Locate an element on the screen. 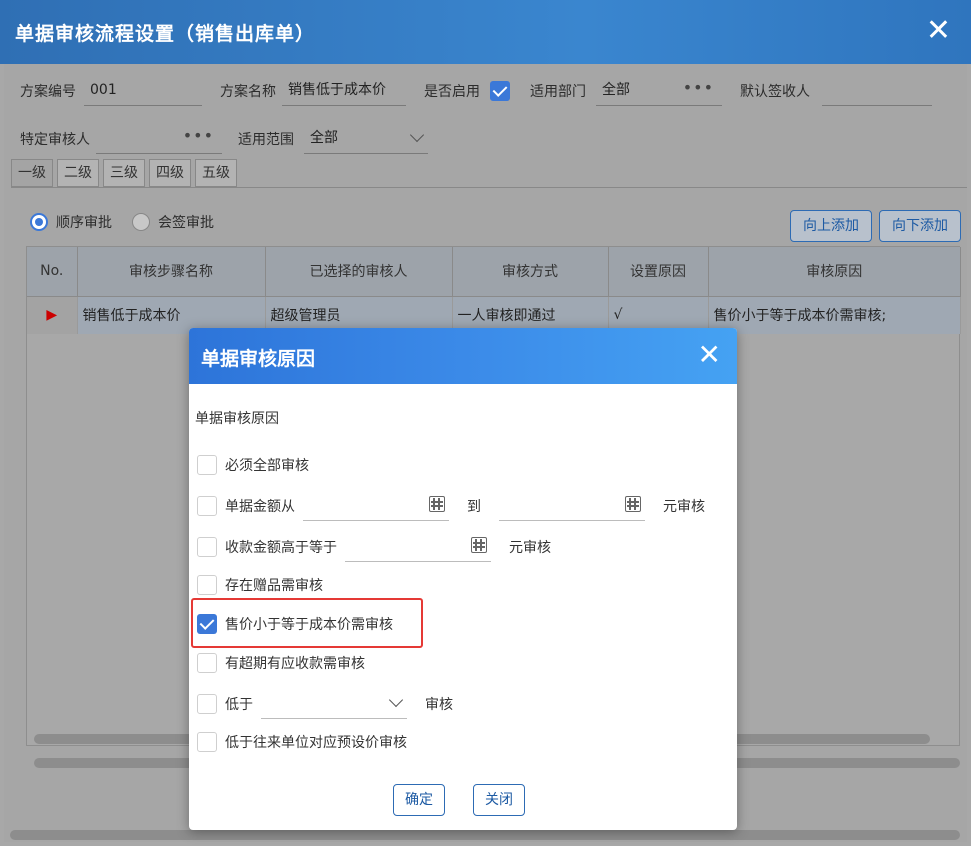 Image resolution: width=971 pixels, height=846 pixels. option-below-cost: 售价小于等于成本价需审核 is located at coordinates (295, 624).